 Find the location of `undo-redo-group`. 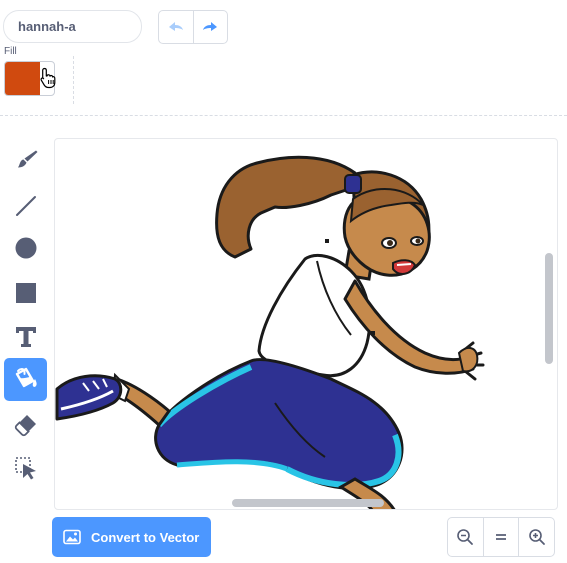

undo-redo-group is located at coordinates (193, 27).